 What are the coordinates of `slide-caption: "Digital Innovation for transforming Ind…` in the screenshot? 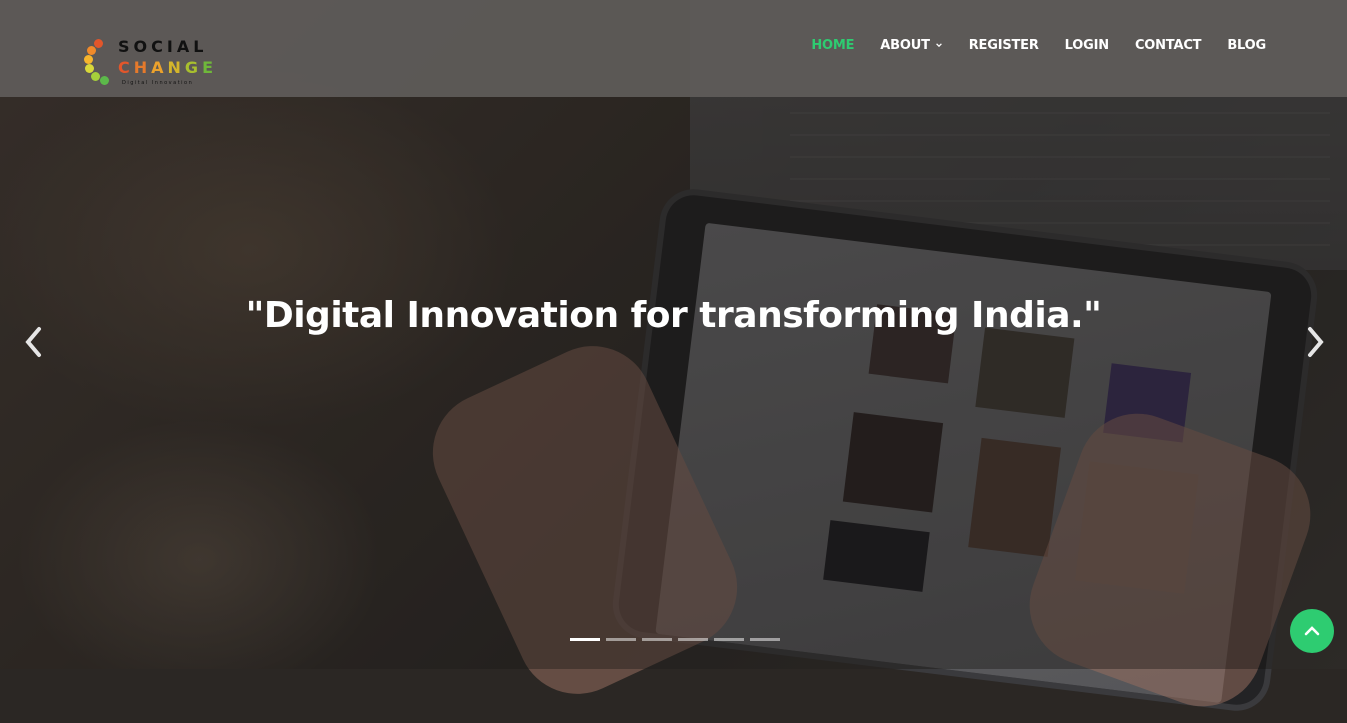 It's located at (673, 315).